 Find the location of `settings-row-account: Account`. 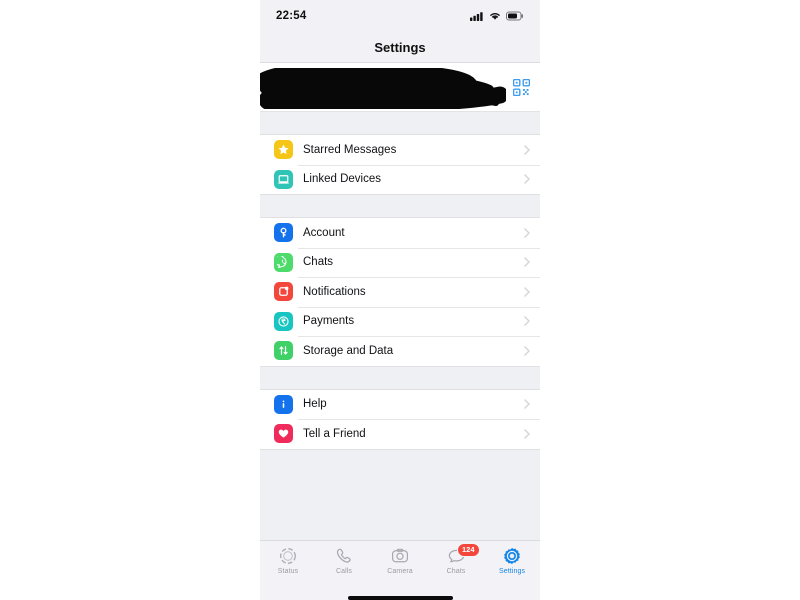

settings-row-account: Account is located at coordinates (400, 233).